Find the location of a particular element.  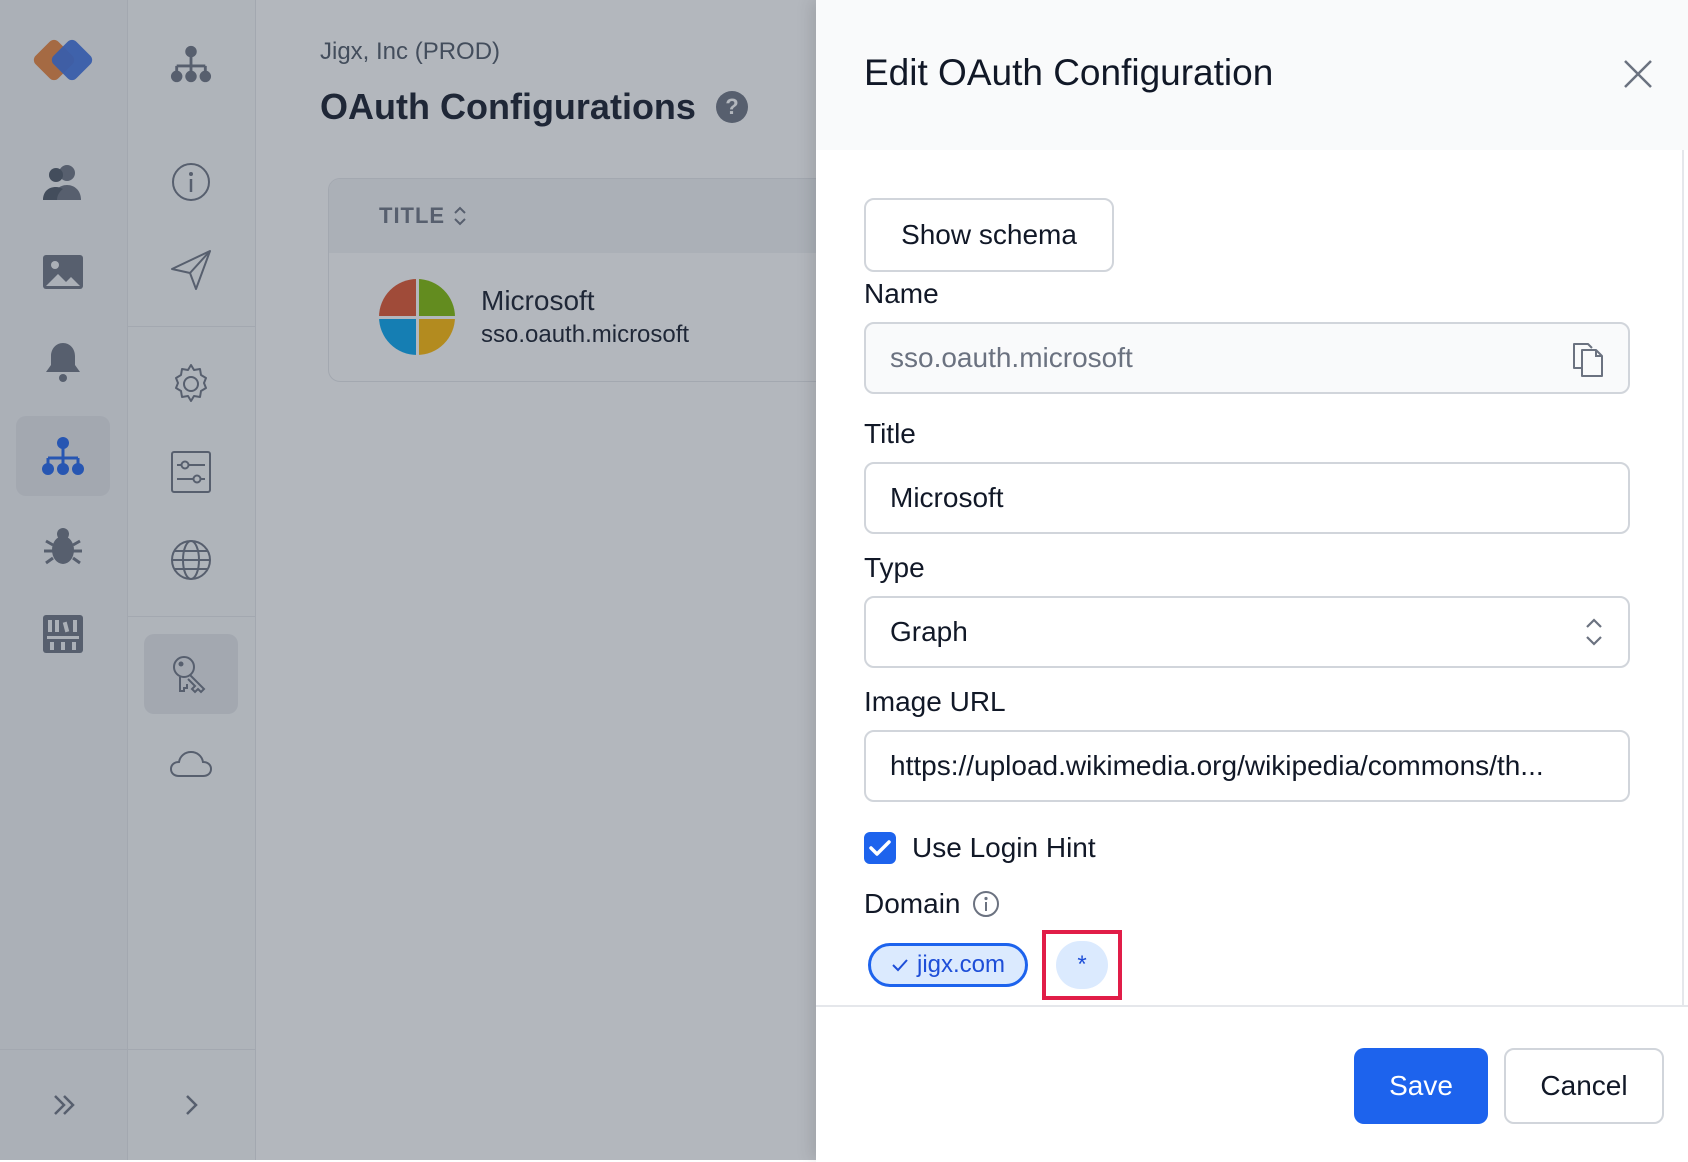

use-login-hint-checkbox is located at coordinates (880, 848).